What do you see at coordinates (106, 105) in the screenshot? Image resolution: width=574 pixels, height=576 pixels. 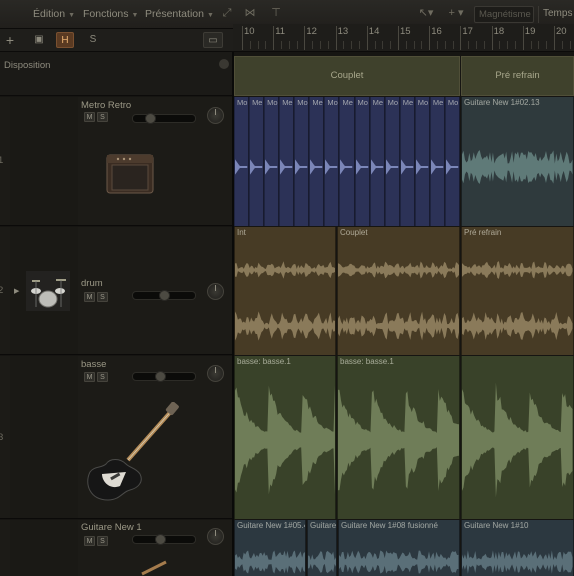 I see `track-name: Metro Retro` at bounding box center [106, 105].